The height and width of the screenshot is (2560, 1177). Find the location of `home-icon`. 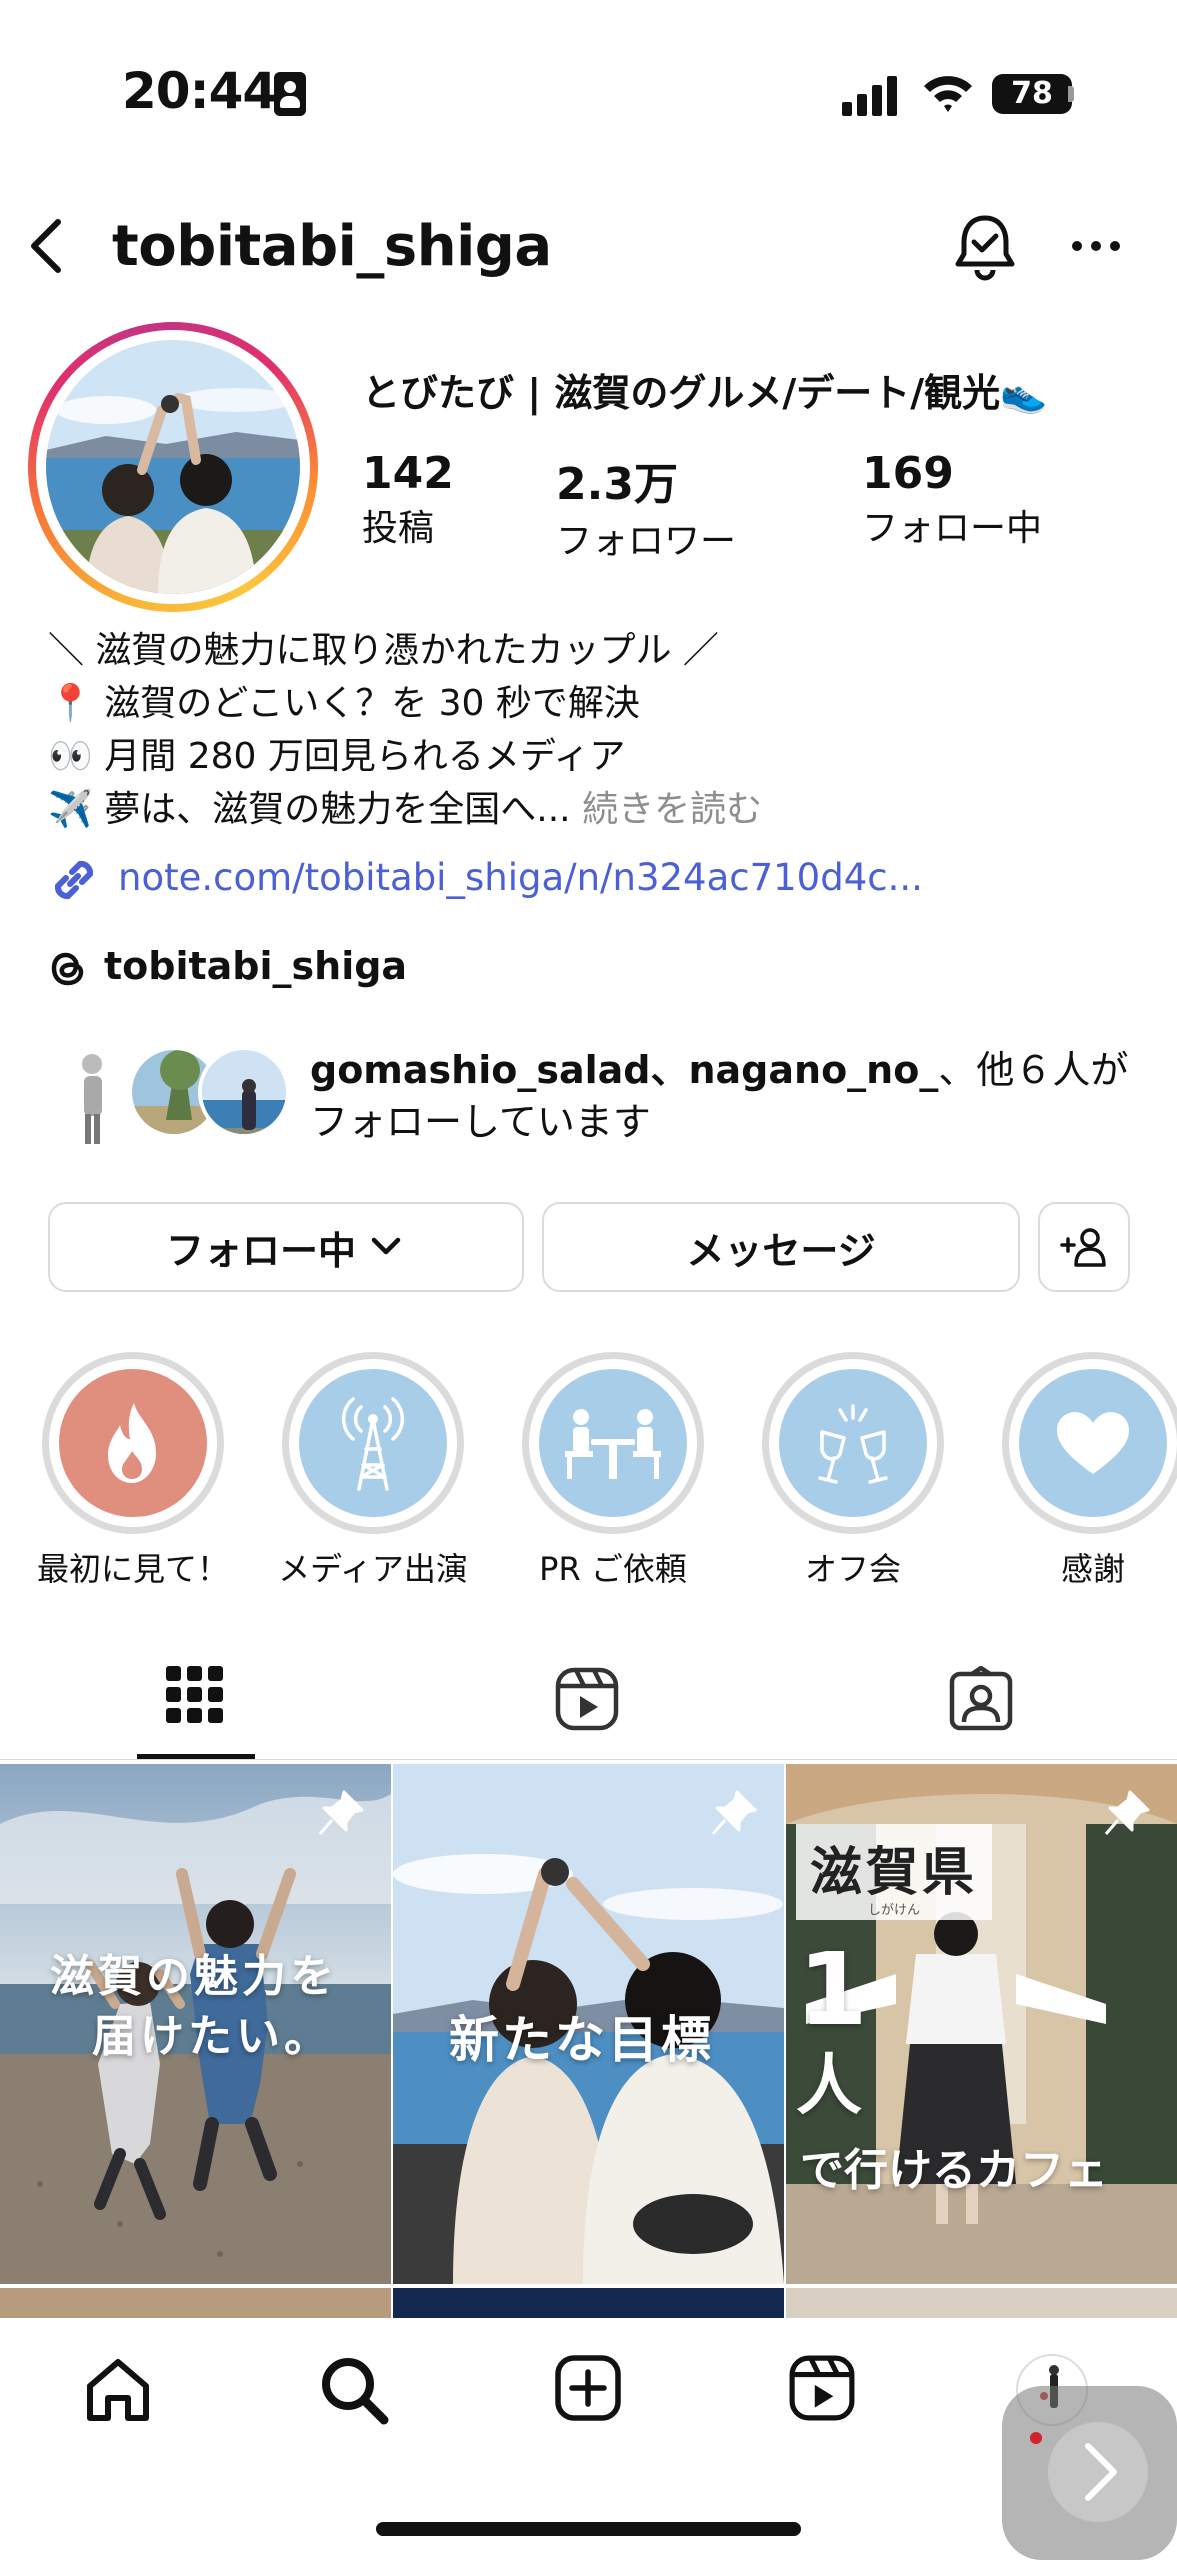

home-icon is located at coordinates (118, 2390).